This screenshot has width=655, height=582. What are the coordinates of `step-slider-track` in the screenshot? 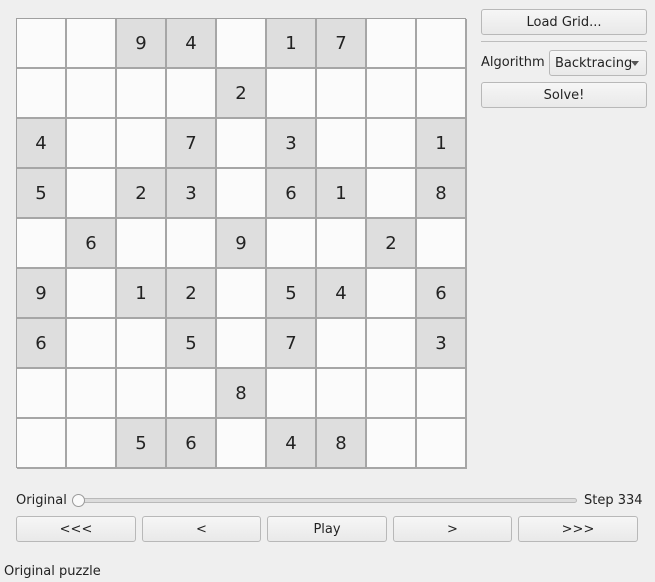 It's located at (326, 500).